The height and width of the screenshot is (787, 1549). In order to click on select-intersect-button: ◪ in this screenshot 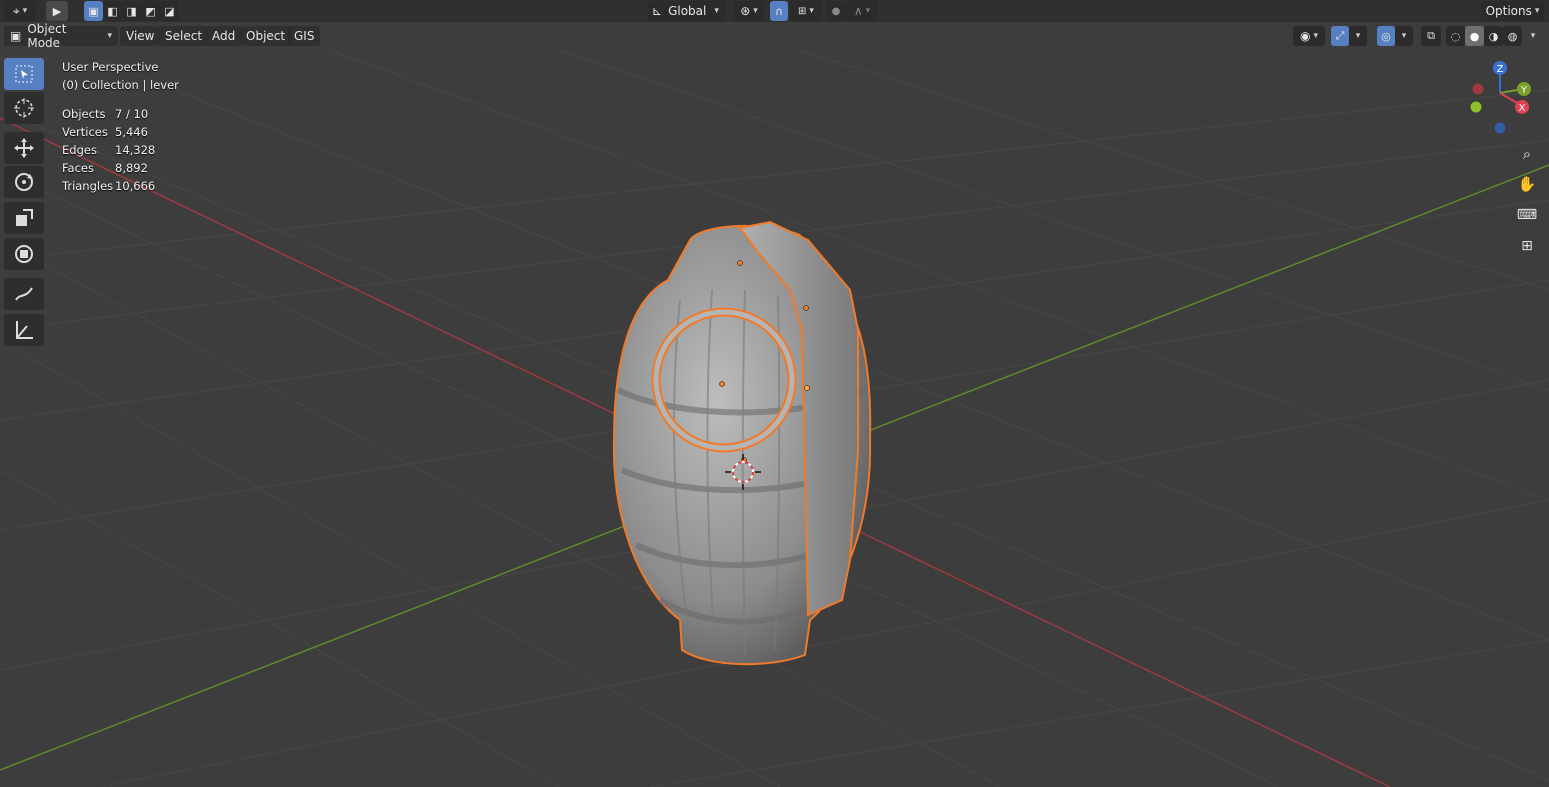, I will do `click(169, 11)`.